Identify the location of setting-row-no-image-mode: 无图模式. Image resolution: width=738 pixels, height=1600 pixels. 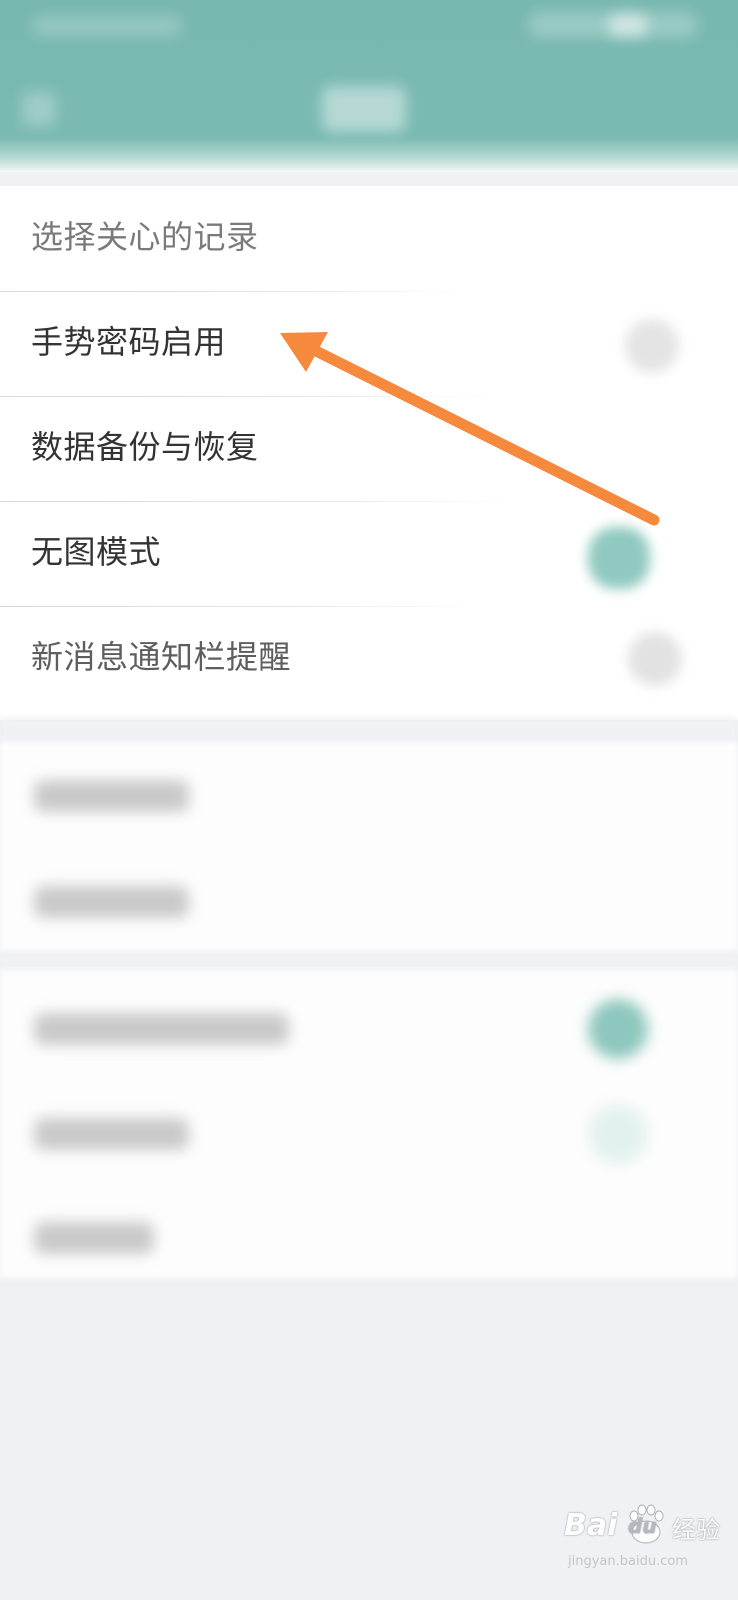
(369, 554).